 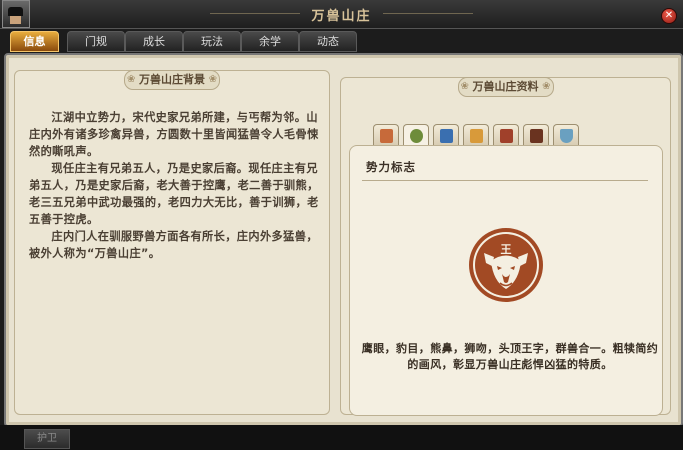 What do you see at coordinates (96, 41) in the screenshot?
I see `tab-rules: 门规` at bounding box center [96, 41].